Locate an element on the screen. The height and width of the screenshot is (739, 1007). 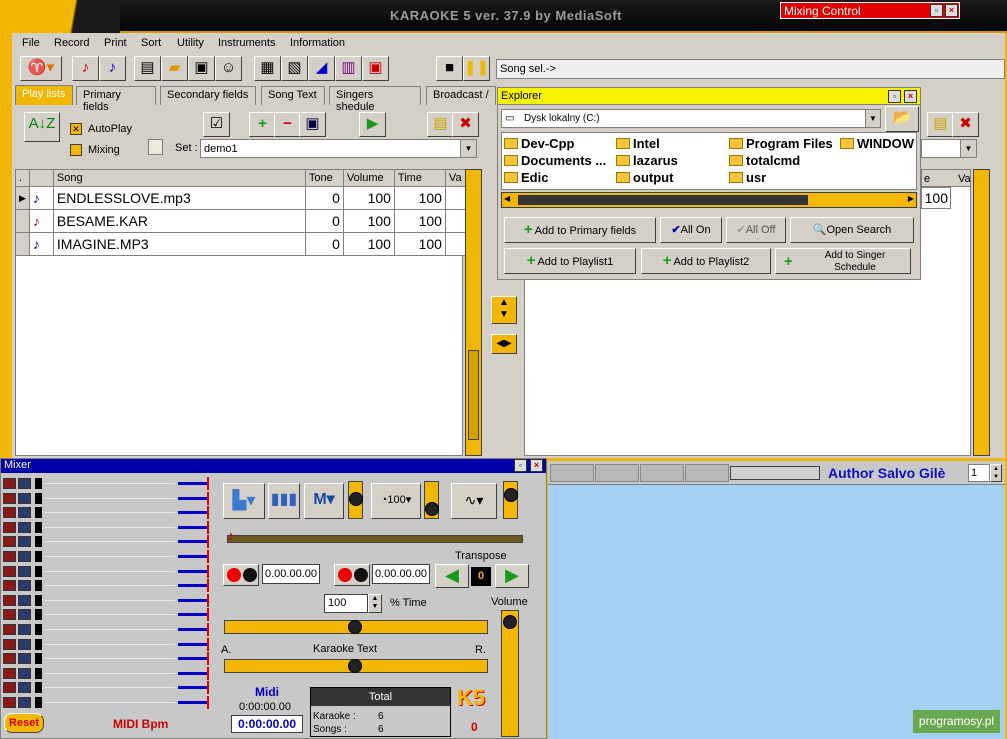
record-dot-icon is located at coordinates (345, 575).